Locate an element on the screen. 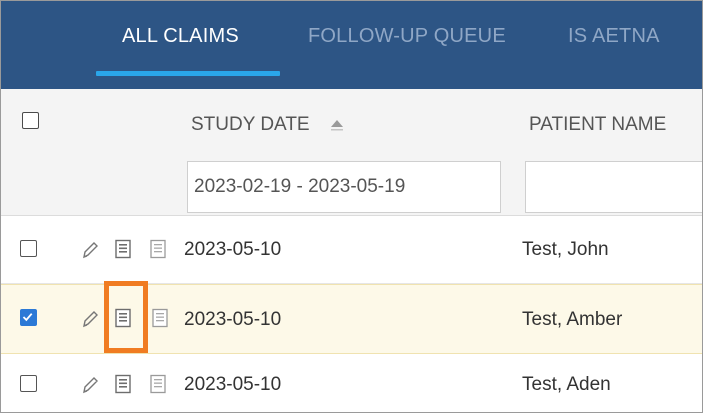 This screenshot has width=703, height=413. sort-ascending-icon is located at coordinates (337, 125).